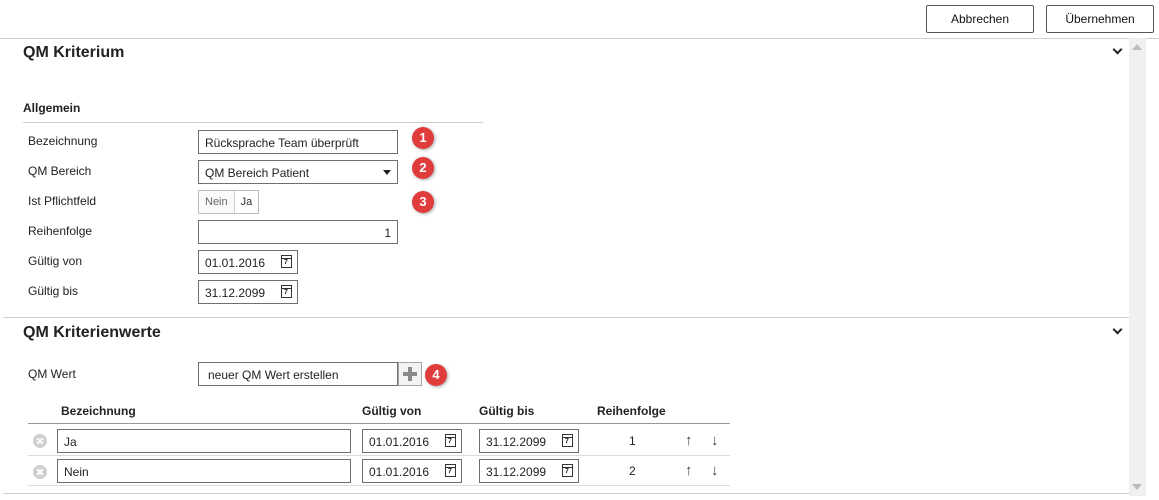 The width and height of the screenshot is (1159, 500). Describe the element at coordinates (53, 291) in the screenshot. I see `gueltig-bis-label: Gültig bis` at that location.